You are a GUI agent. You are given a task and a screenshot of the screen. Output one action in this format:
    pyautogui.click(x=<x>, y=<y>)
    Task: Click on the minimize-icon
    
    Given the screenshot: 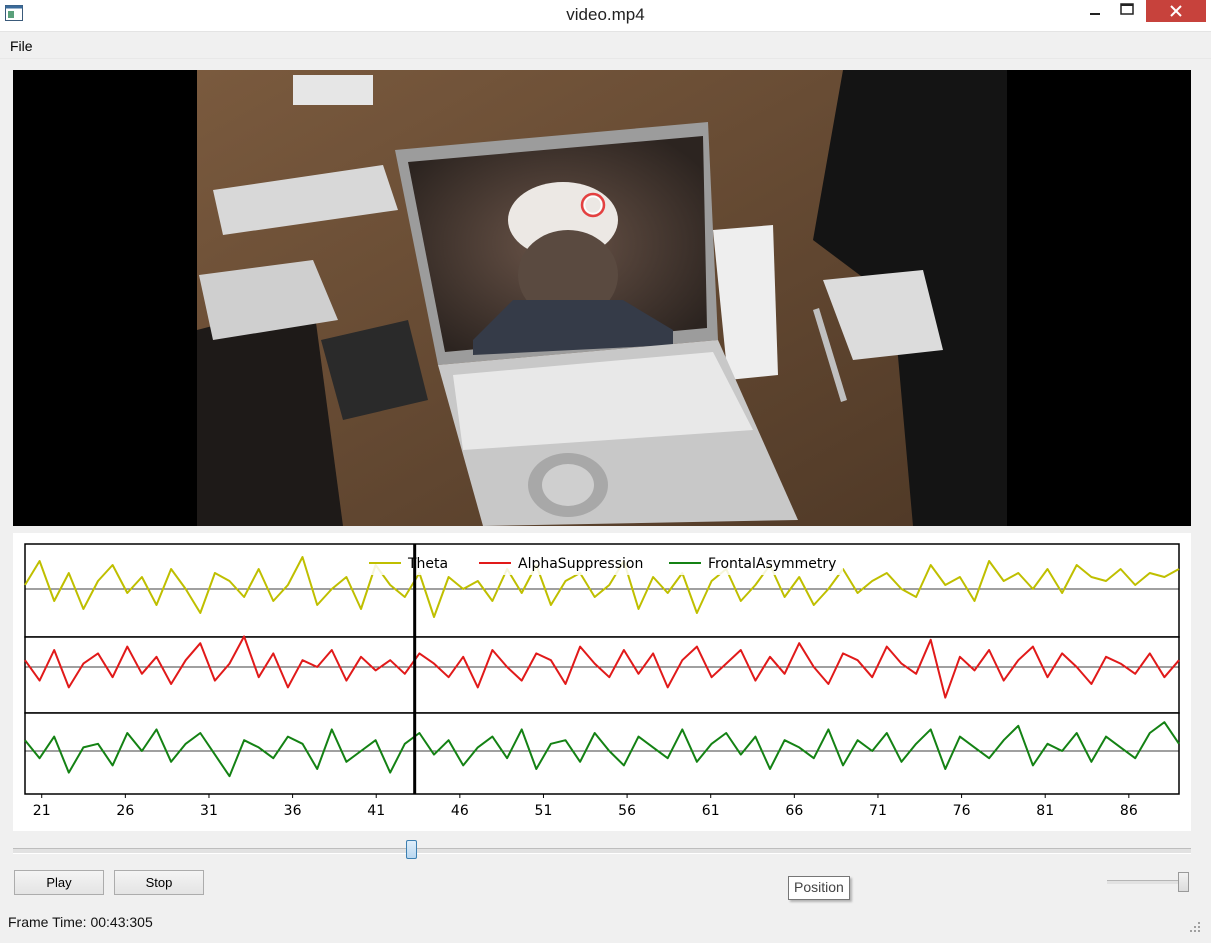 What is the action you would take?
    pyautogui.click(x=1095, y=11)
    